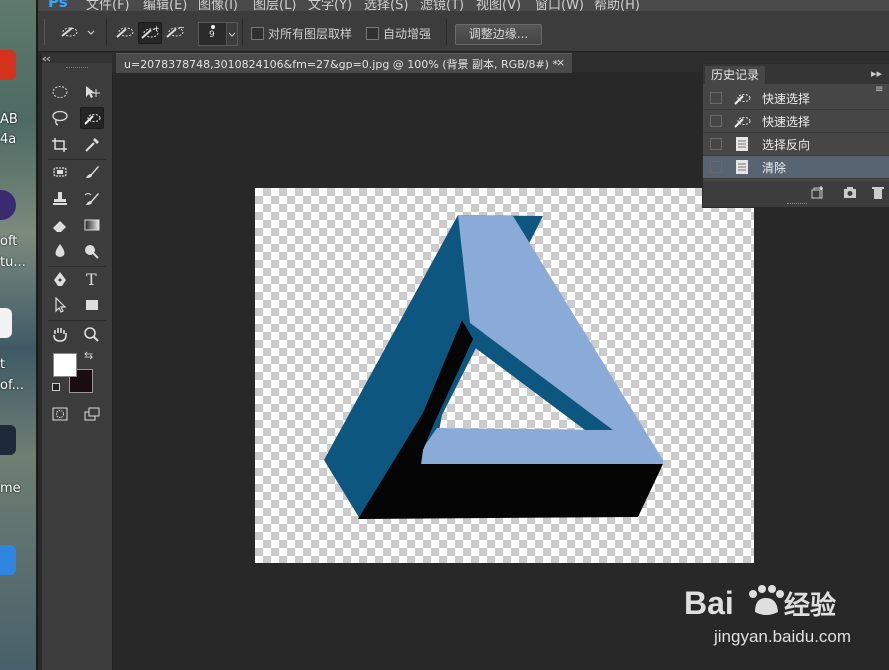 The image size is (889, 670). I want to click on brush-dropdown-arrow, so click(231, 34).